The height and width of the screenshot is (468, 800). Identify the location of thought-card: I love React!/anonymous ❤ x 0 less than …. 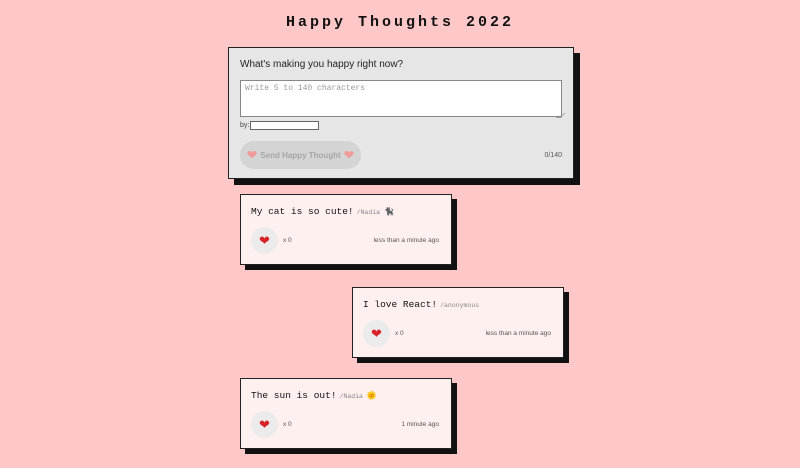
(458, 322).